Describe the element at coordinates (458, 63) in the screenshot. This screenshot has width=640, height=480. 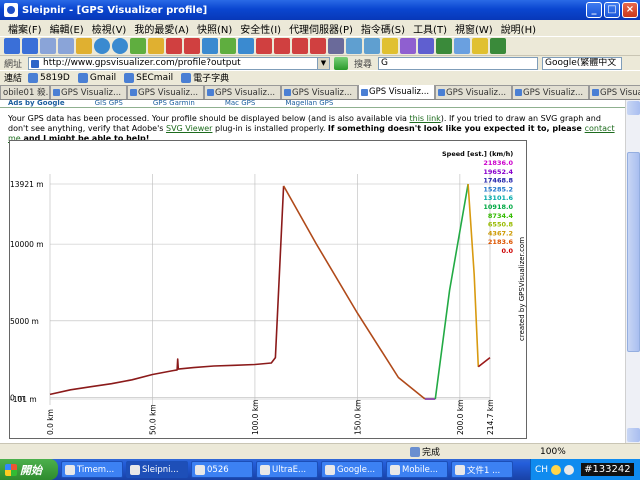
I see `search-input: G` at that location.